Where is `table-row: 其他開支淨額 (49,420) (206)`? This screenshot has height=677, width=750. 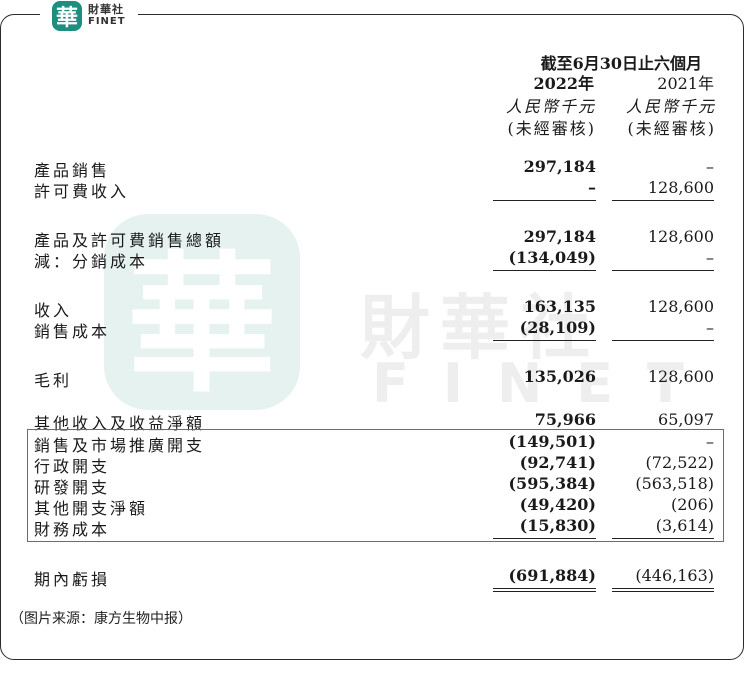 table-row: 其他開支淨額 (49,420) (206) is located at coordinates (375, 506).